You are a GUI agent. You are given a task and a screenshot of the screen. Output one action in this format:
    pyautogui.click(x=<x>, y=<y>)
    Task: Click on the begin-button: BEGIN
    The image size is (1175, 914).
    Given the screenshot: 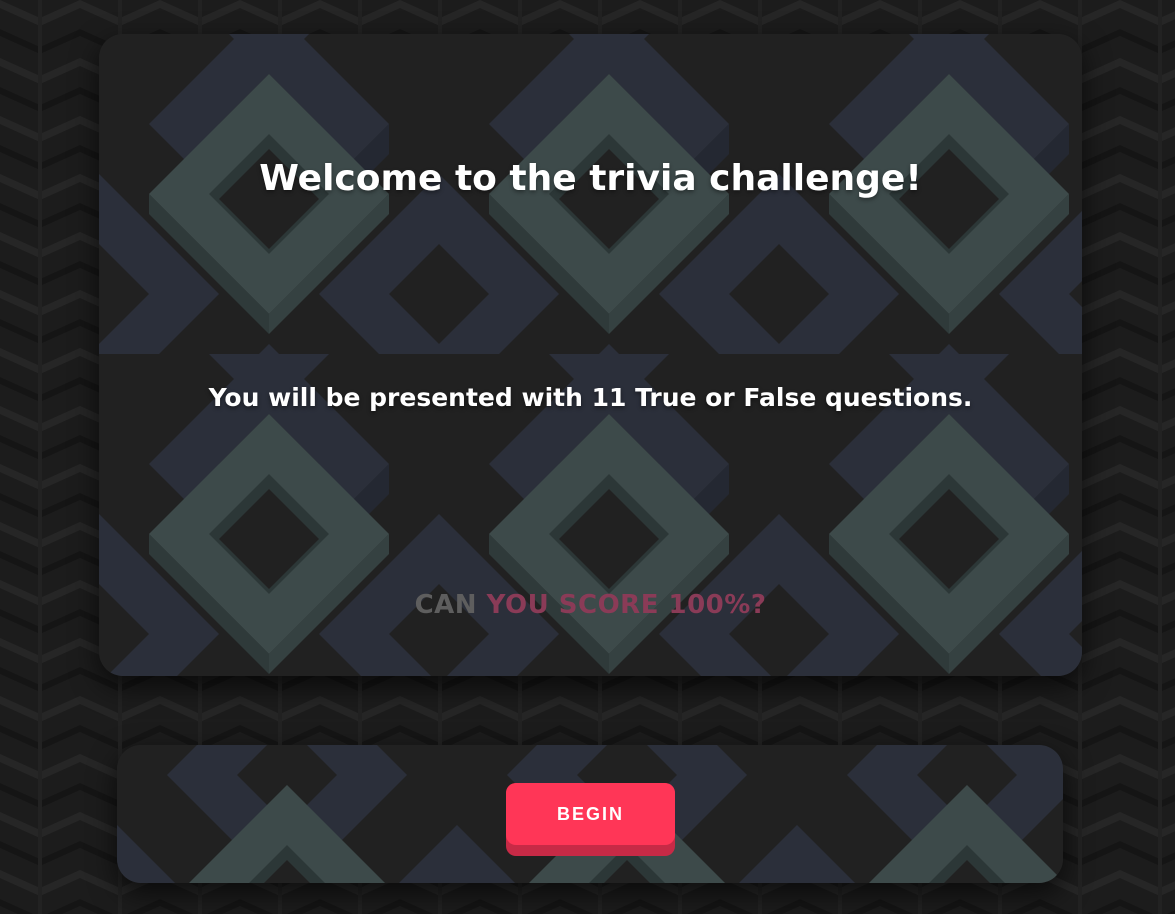 What is the action you would take?
    pyautogui.click(x=590, y=819)
    